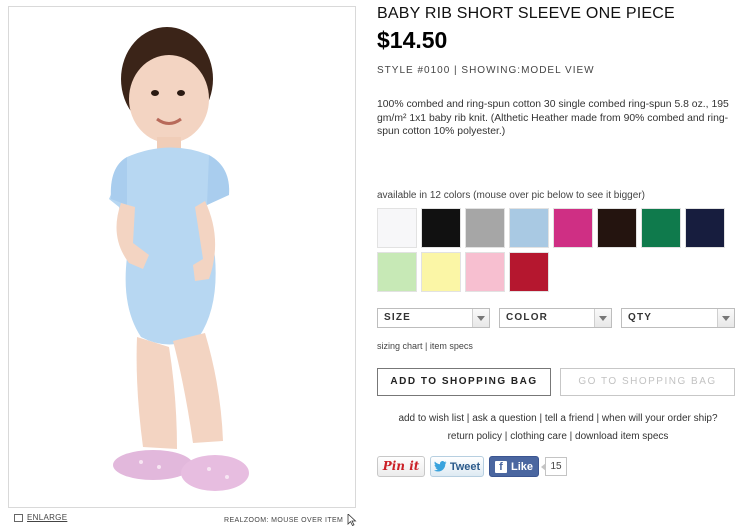  What do you see at coordinates (412, 40) in the screenshot?
I see `product-price: $14.50` at bounding box center [412, 40].